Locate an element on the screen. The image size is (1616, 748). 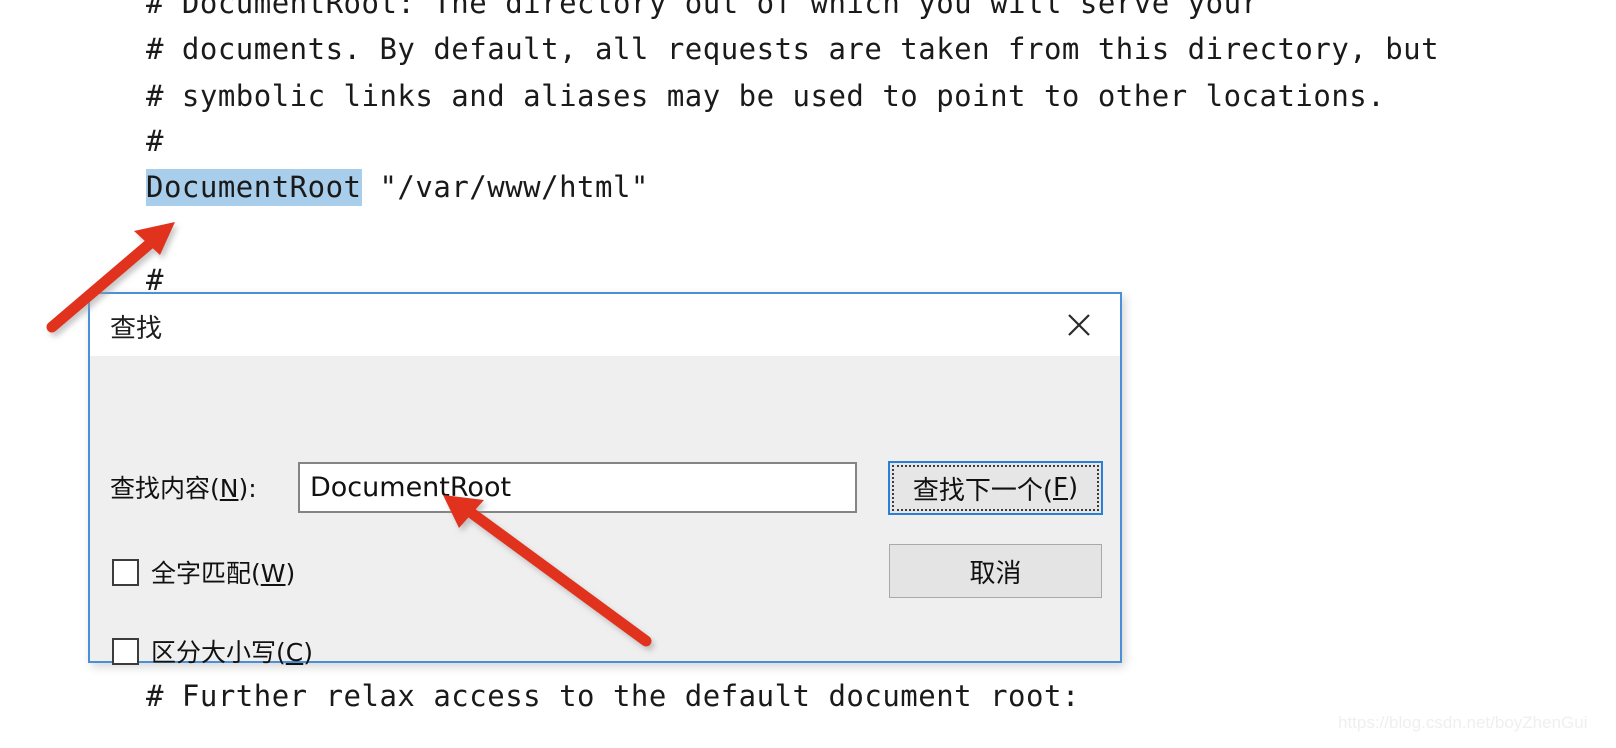
find-next-label-suffix: ) is located at coordinates (1073, 488).